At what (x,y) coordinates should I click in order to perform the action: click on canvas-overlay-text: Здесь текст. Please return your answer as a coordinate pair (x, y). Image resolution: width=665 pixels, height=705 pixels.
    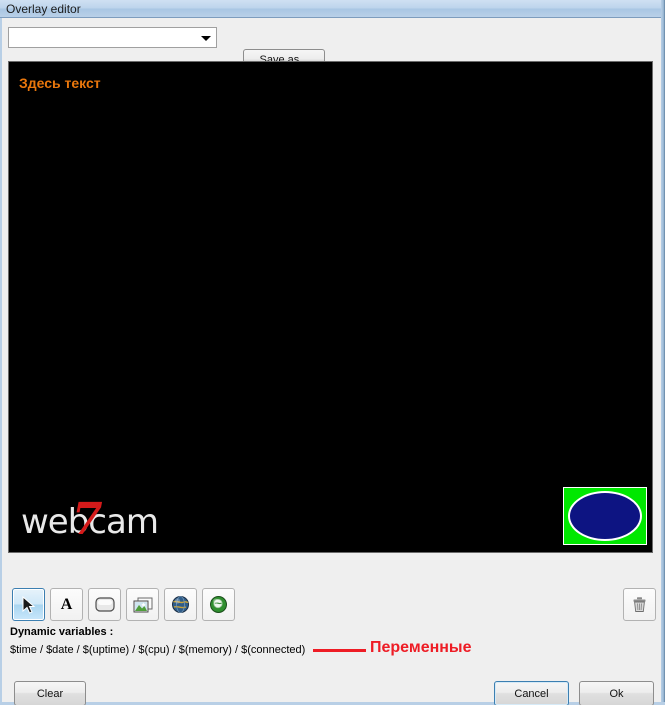
    Looking at the image, I should click on (60, 83).